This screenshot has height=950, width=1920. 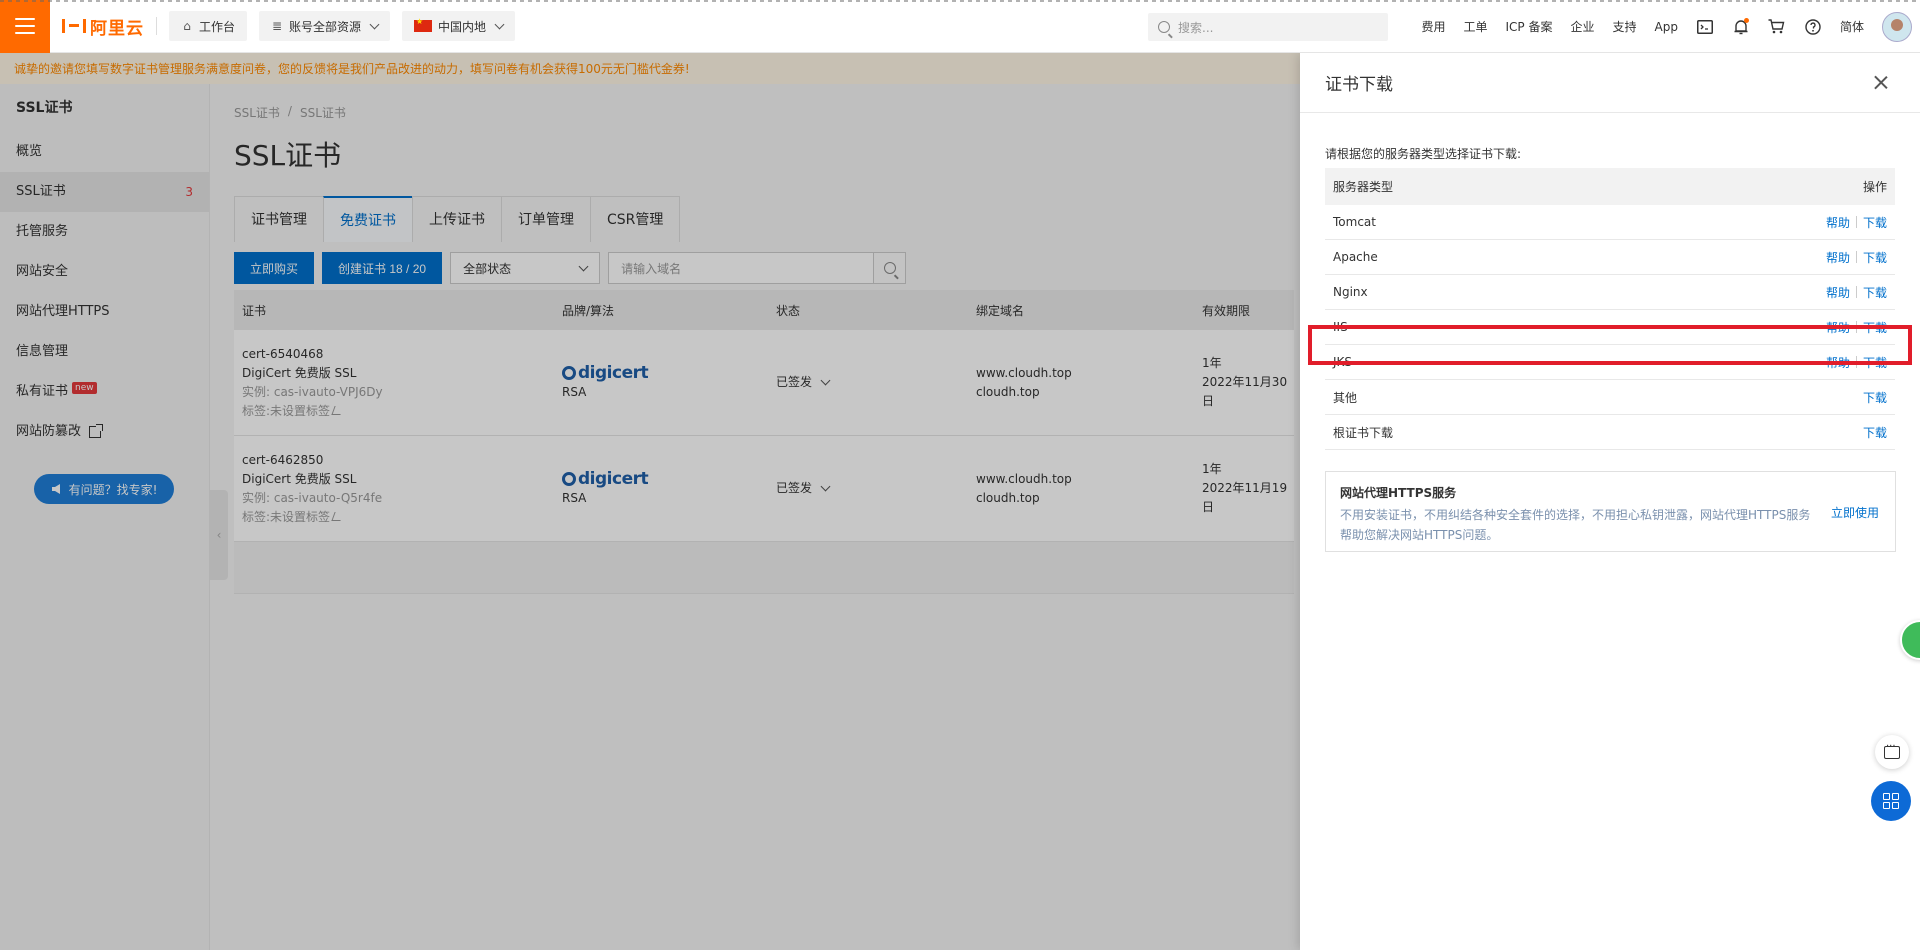 I want to click on user-avatar, so click(x=1897, y=26).